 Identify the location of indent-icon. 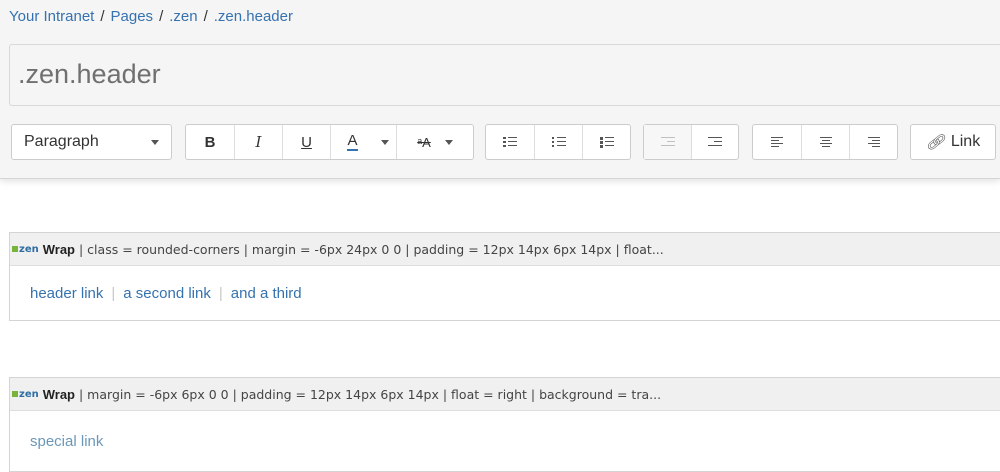
(715, 142).